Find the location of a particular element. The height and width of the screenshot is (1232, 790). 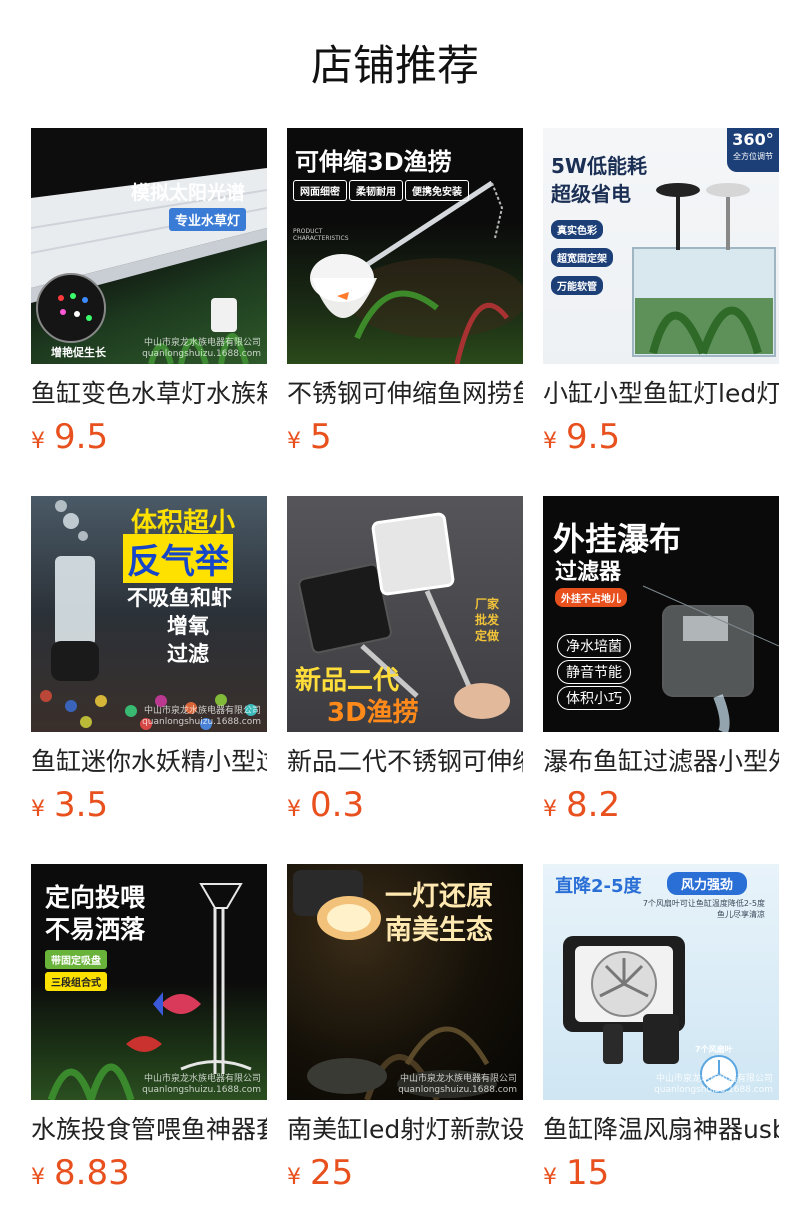

image-small-text: PRODUCT CHARACTERISTICS is located at coordinates (321, 235).